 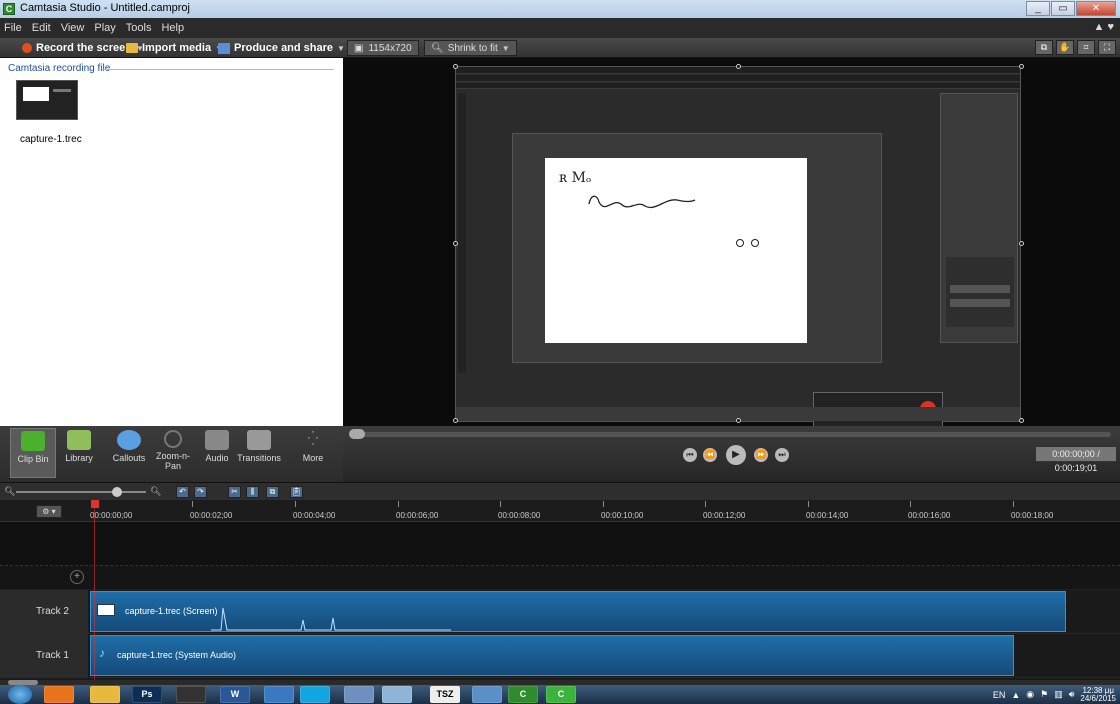 What do you see at coordinates (296, 492) in the screenshot?
I see `paste-icon: 📋︎` at bounding box center [296, 492].